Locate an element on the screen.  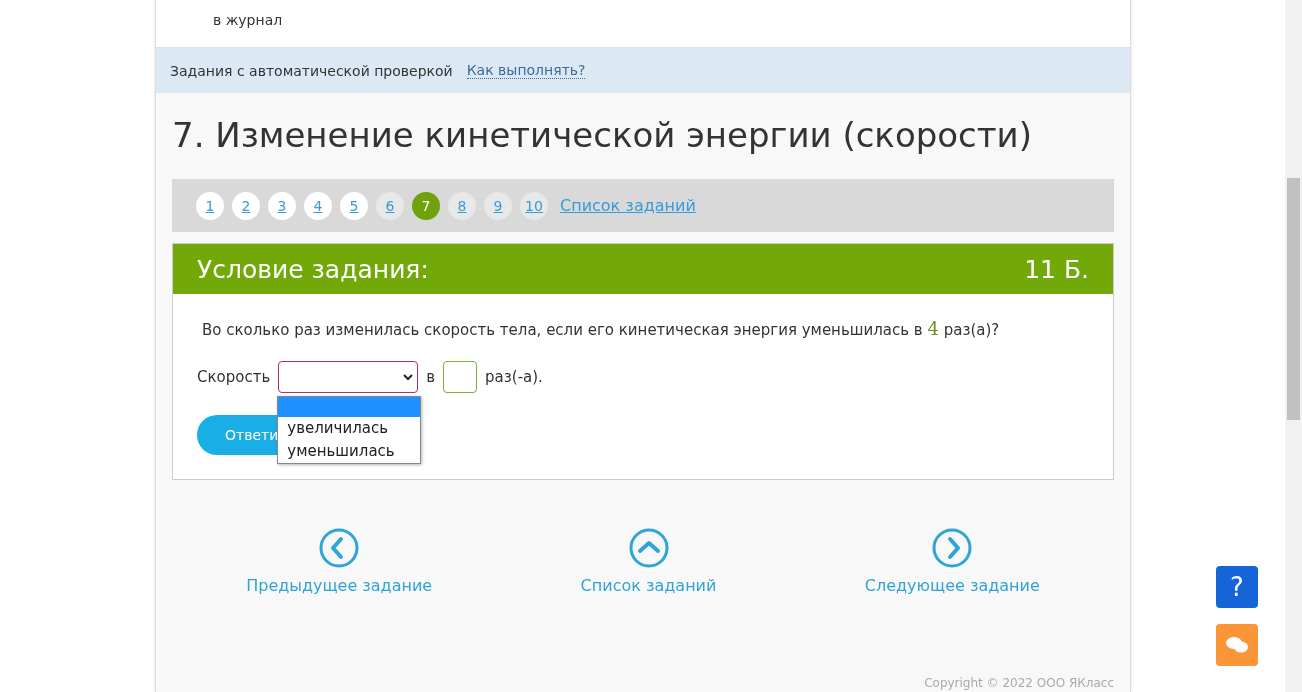
page-number-link: 10 is located at coordinates (534, 205).